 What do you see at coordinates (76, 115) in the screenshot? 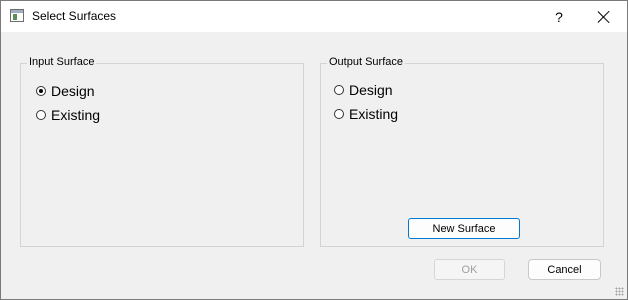
I see `input-existing-label: Existing` at bounding box center [76, 115].